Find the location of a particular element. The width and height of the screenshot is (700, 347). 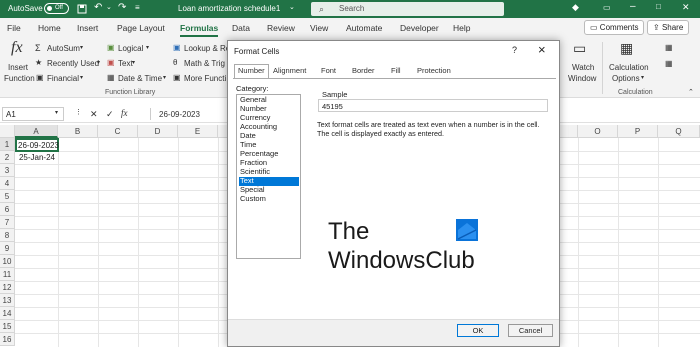

help-button: ? is located at coordinates (514, 50).